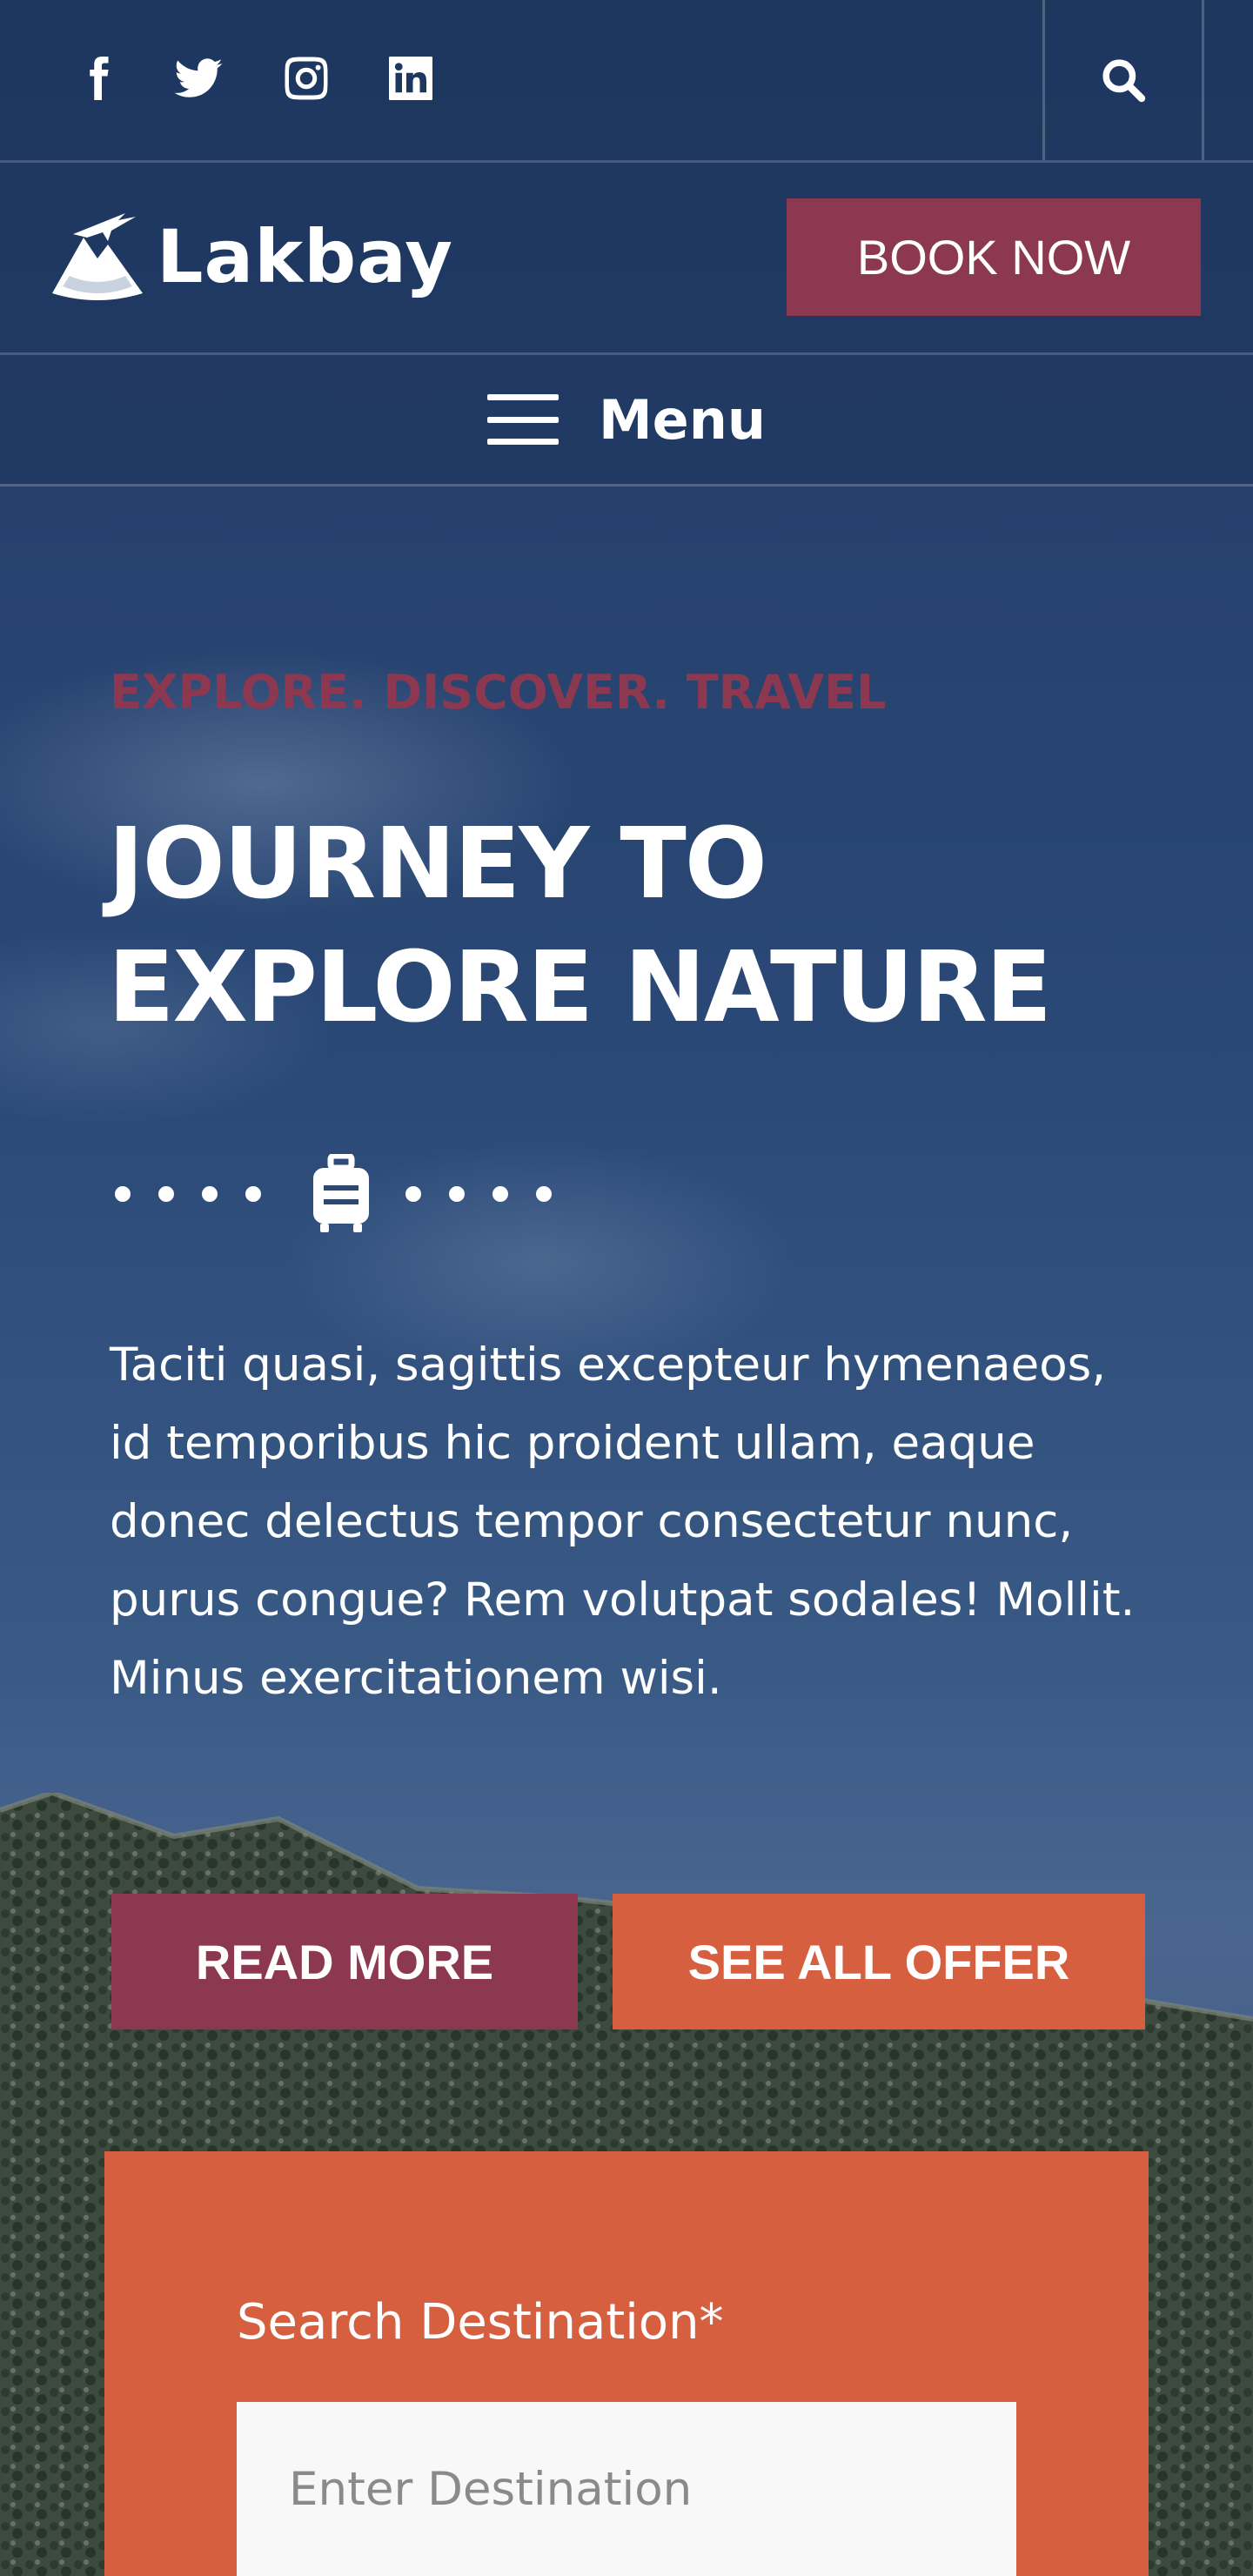  What do you see at coordinates (410, 78) in the screenshot?
I see `linkedin-icon` at bounding box center [410, 78].